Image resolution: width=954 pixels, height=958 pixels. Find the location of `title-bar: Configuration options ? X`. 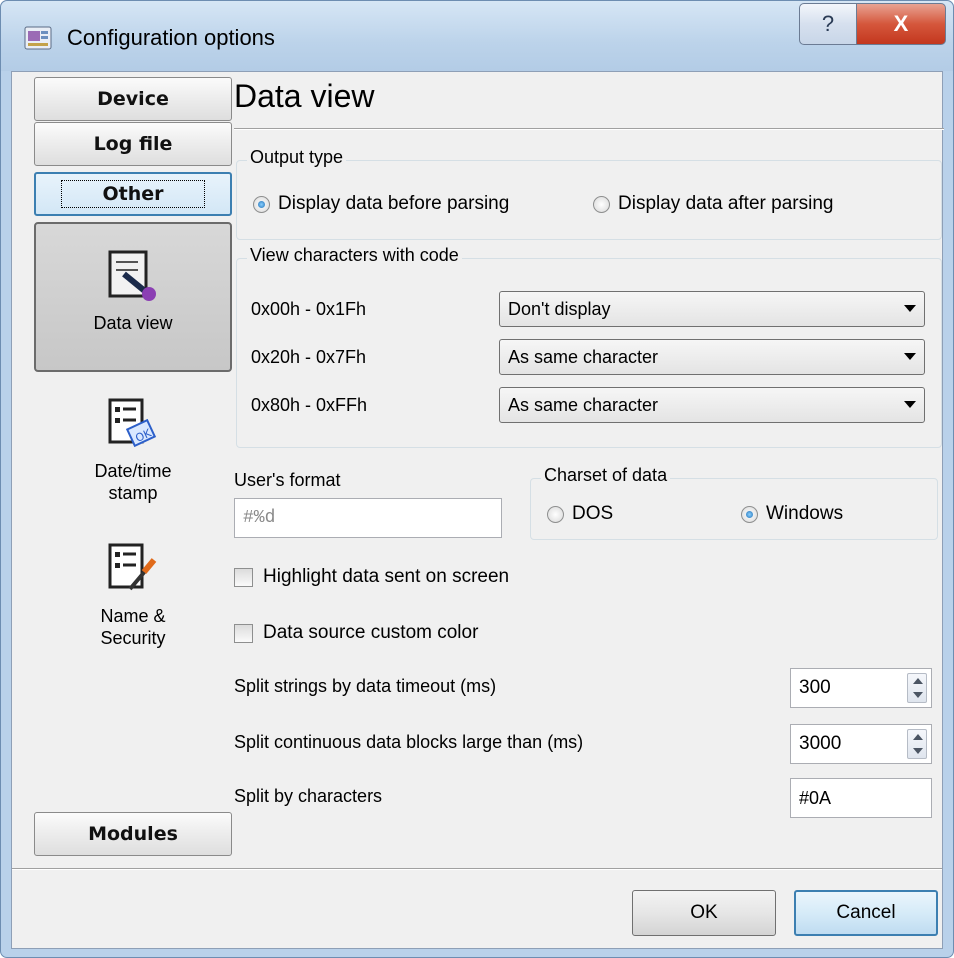

title-bar: Configuration options ? X is located at coordinates (477, 36).